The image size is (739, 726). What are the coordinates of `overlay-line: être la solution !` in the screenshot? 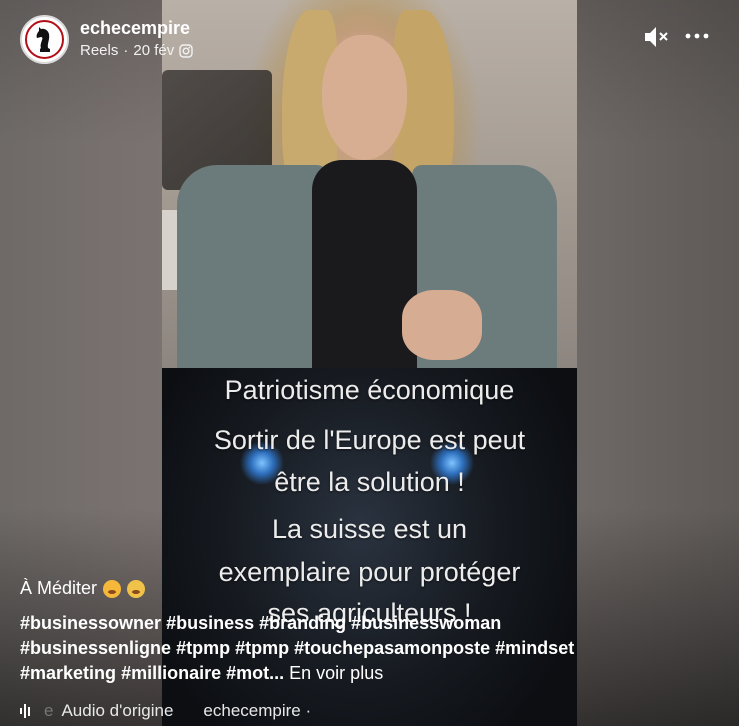 It's located at (369, 482).